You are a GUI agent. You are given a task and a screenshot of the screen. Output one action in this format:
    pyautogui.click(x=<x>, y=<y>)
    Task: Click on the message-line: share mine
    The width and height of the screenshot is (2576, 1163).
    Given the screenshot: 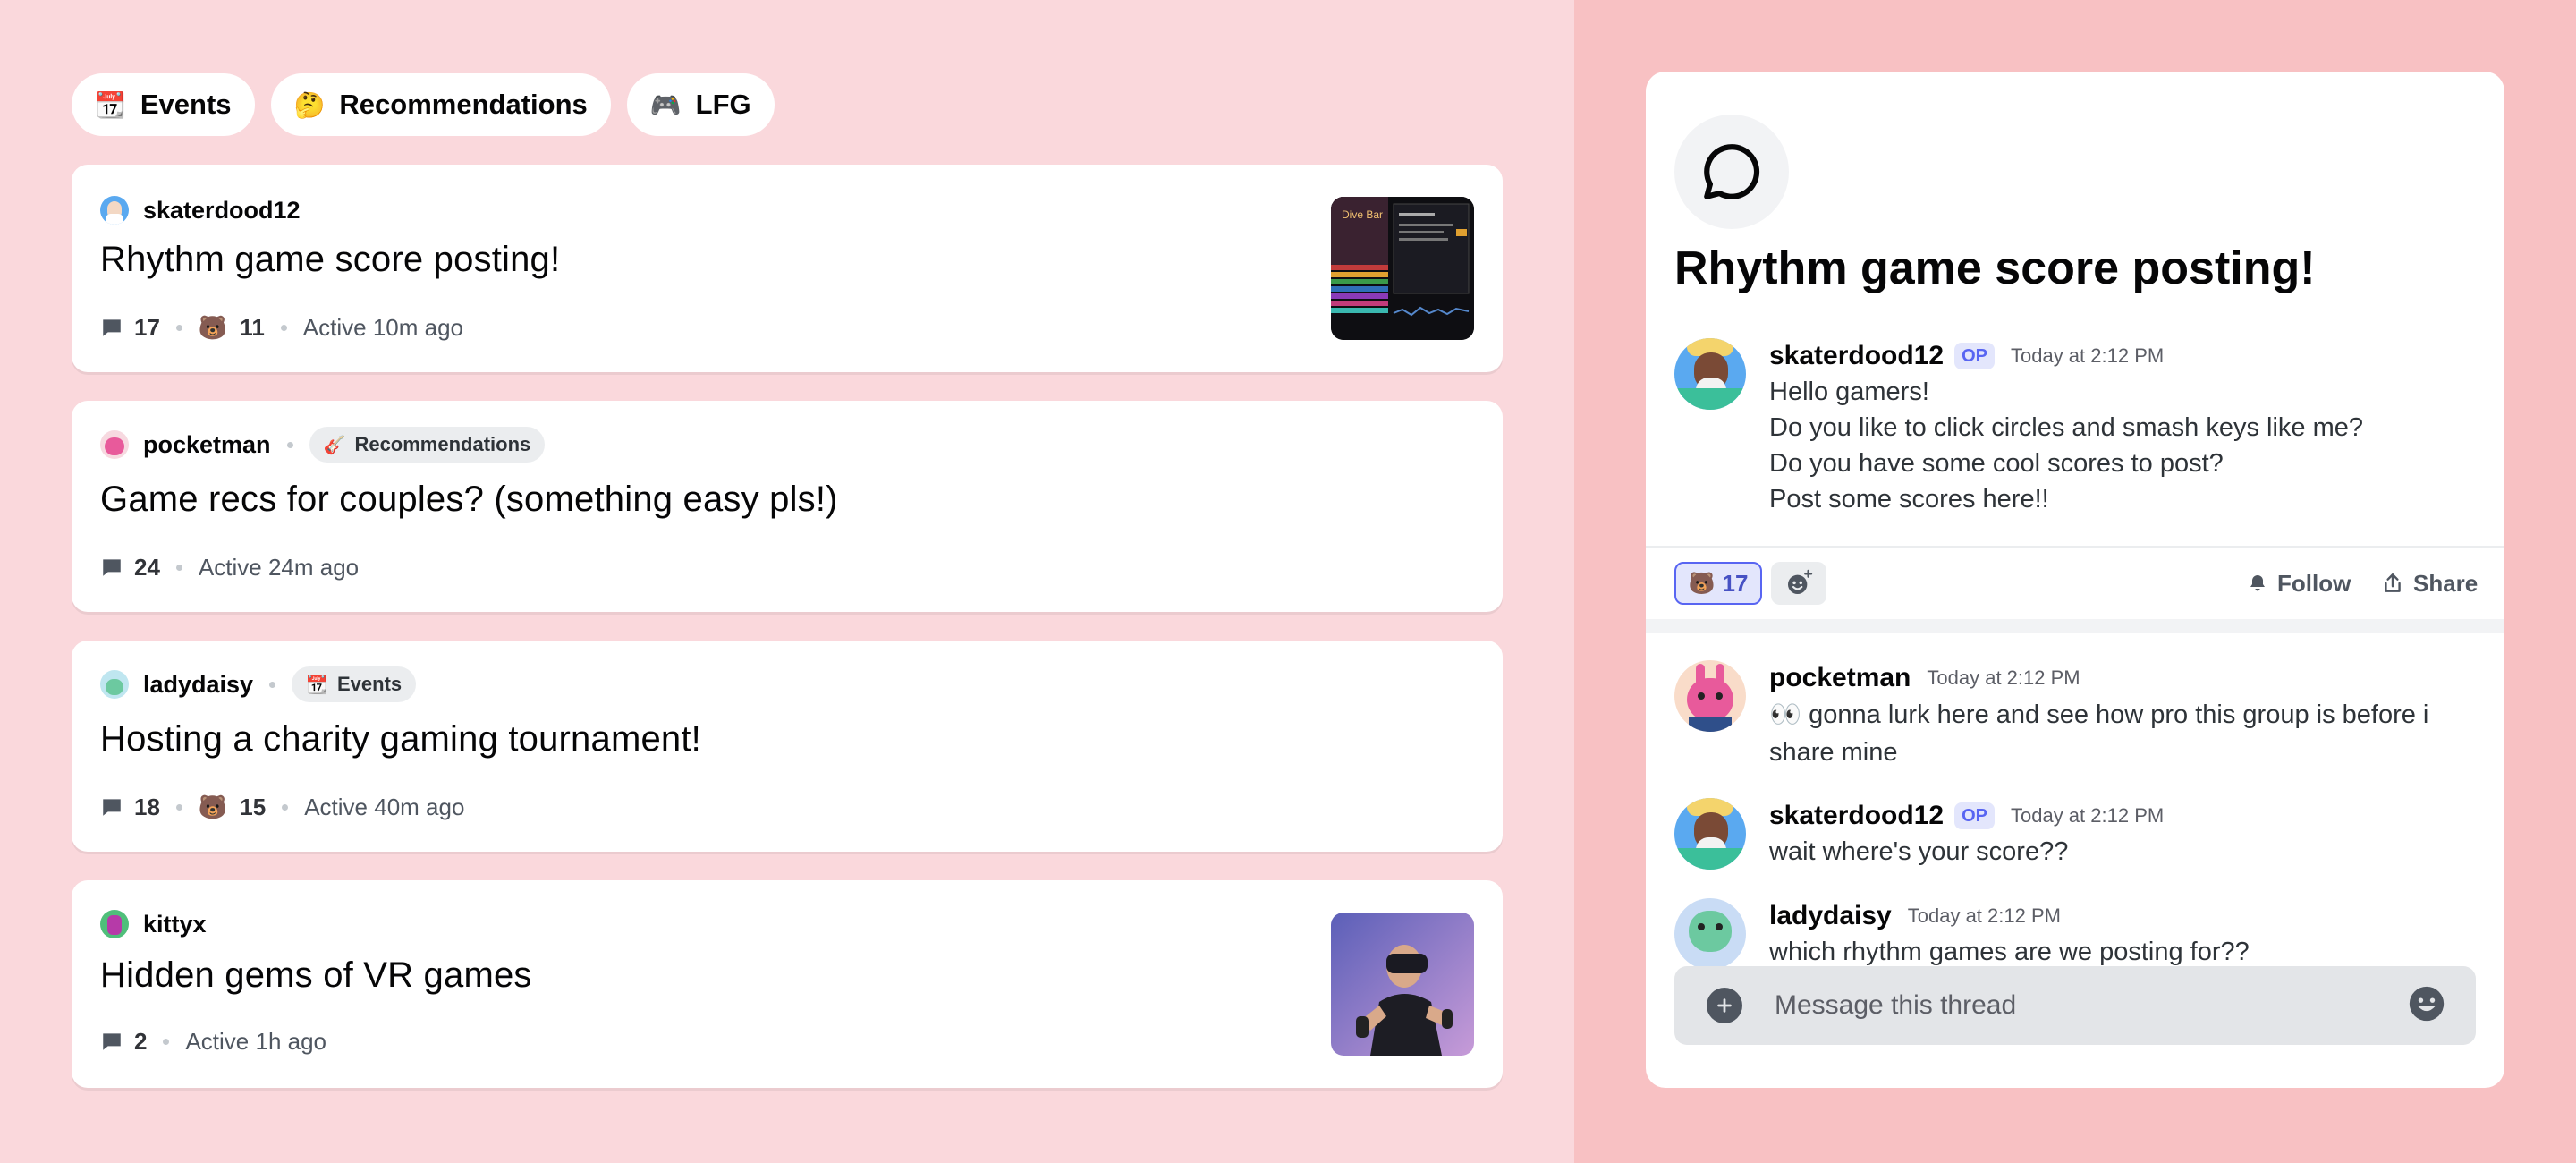 What is the action you would take?
    pyautogui.click(x=1833, y=752)
    